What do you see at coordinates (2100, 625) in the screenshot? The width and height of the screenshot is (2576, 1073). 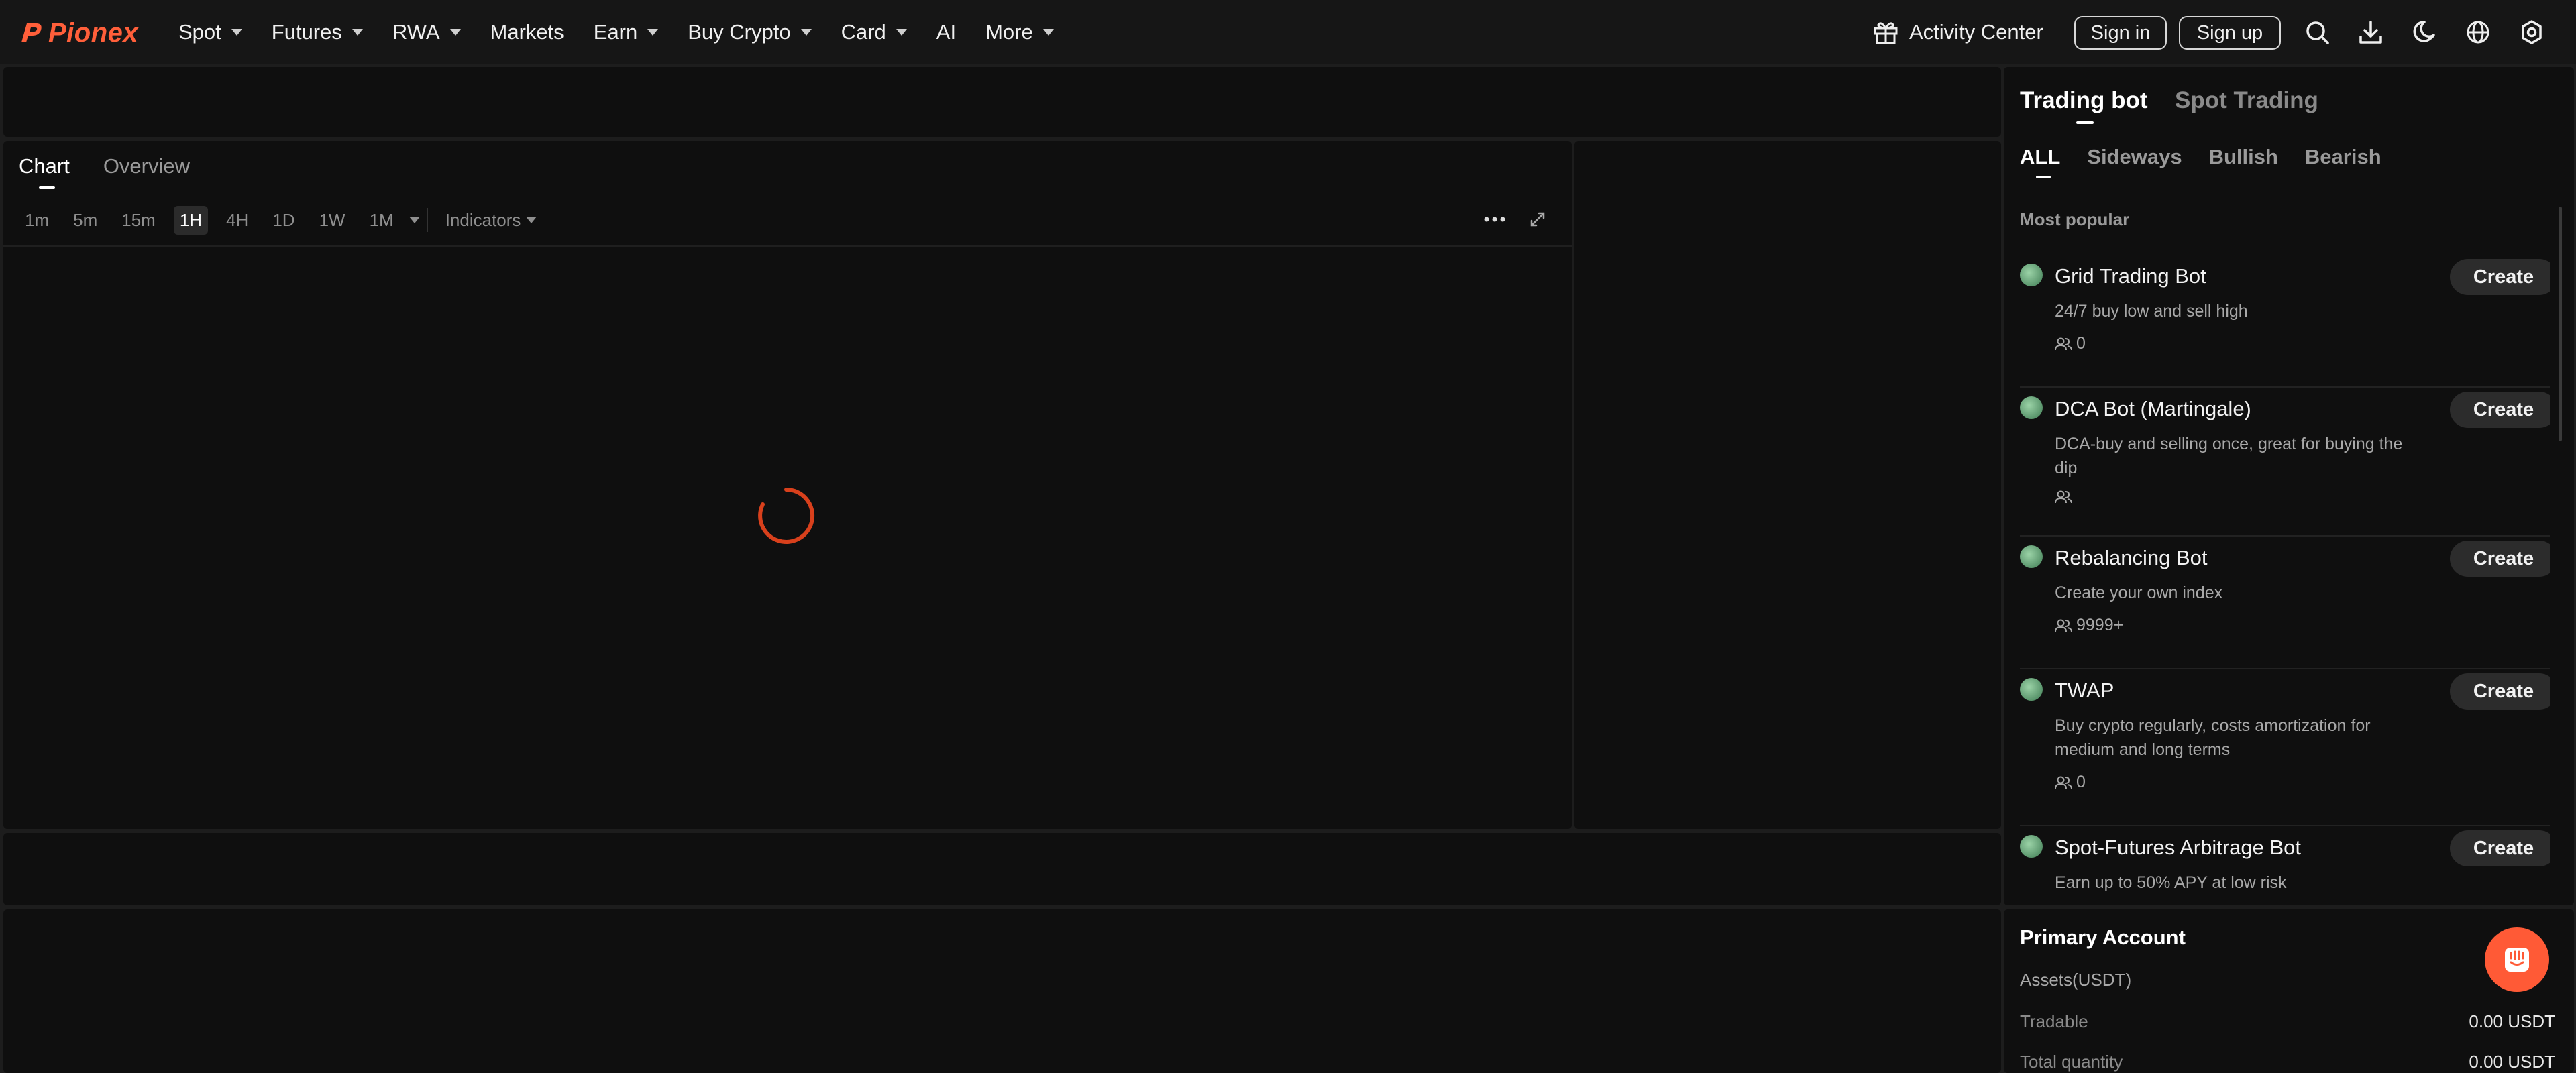 I see `bot-users-count: 9999+` at bounding box center [2100, 625].